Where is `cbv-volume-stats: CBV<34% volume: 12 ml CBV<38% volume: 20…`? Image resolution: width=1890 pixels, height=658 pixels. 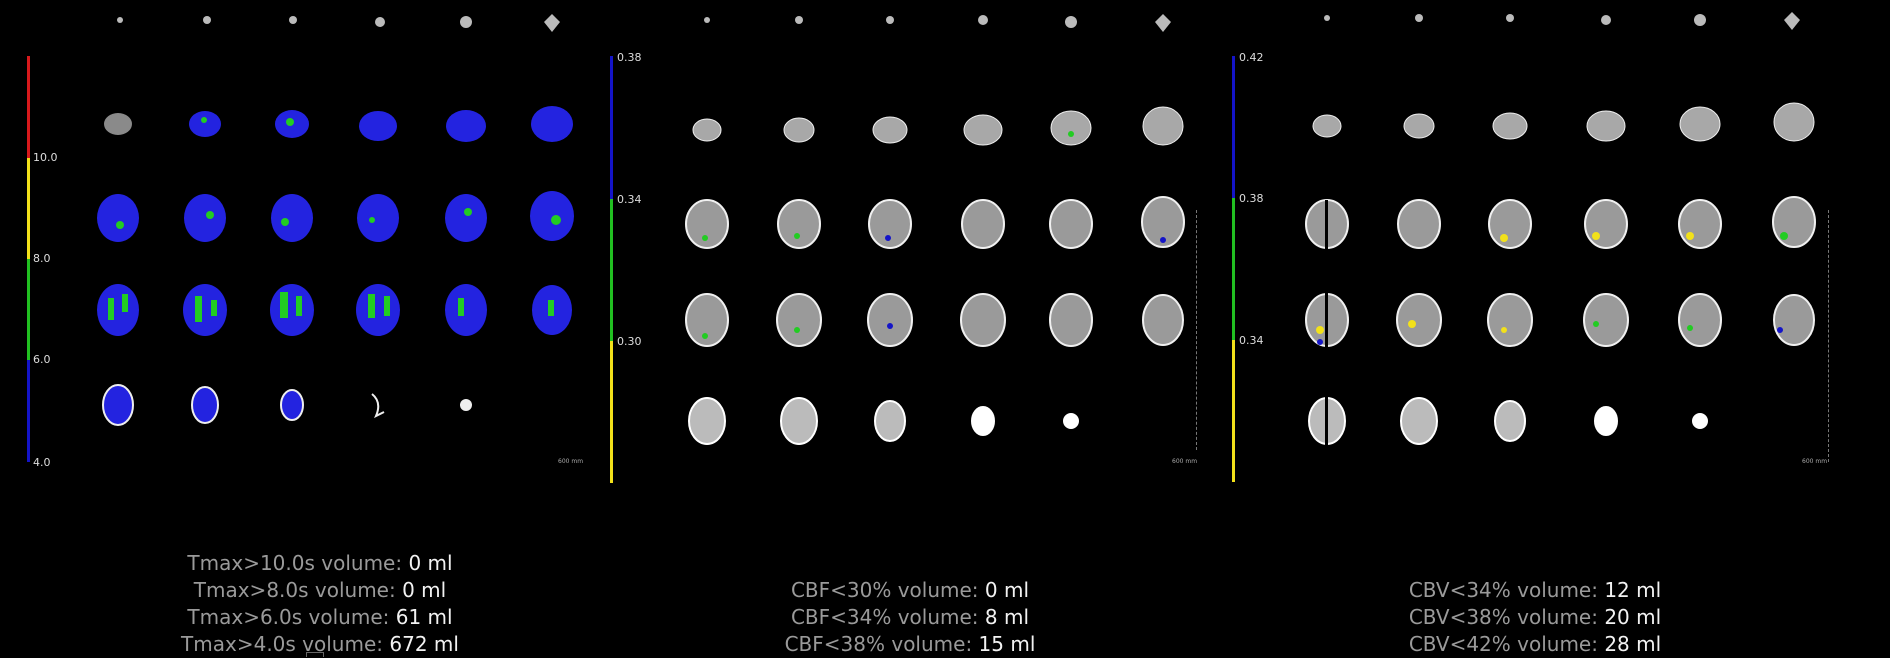 cbv-volume-stats: CBV<34% volume: 12 ml CBV<38% volume: 20… is located at coordinates (1535, 617).